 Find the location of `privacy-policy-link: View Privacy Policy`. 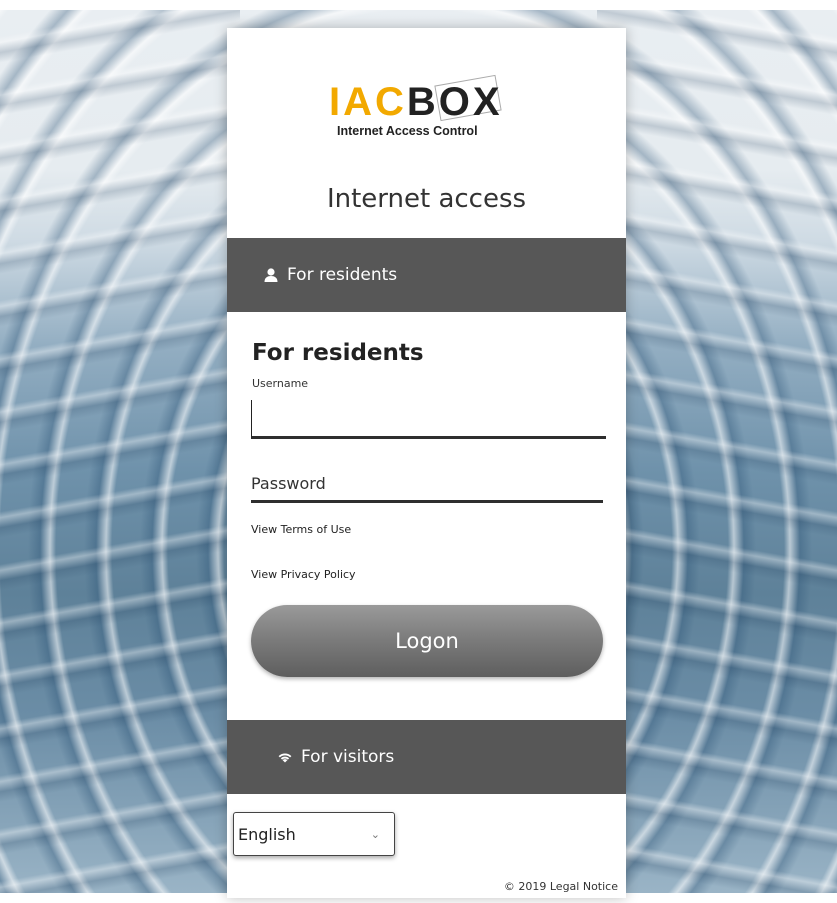

privacy-policy-link: View Privacy Policy is located at coordinates (303, 574).